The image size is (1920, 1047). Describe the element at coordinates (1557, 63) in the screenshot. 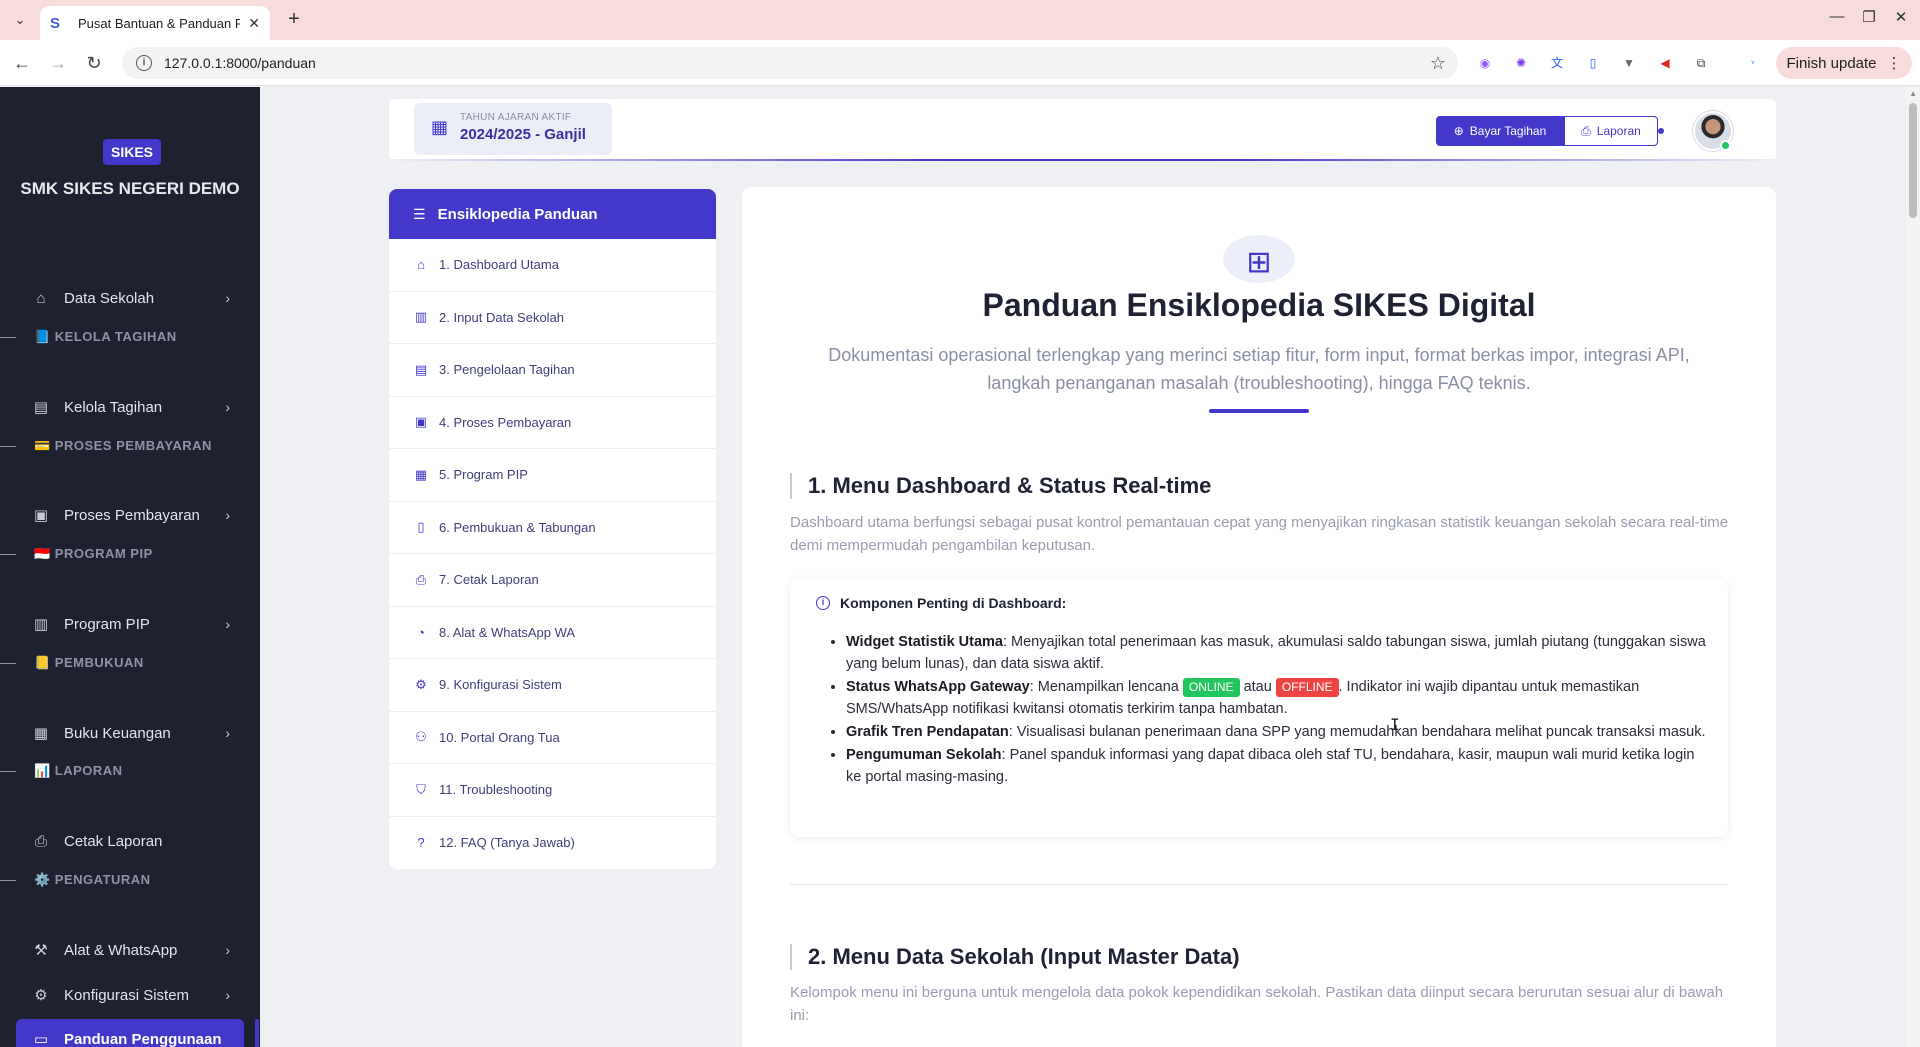

I see `extension-translate-icon: 文` at that location.